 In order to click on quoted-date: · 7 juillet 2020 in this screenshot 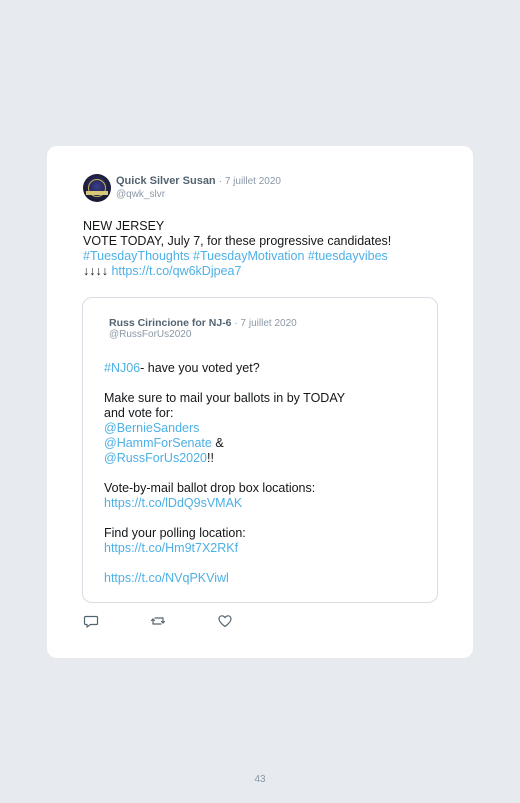, I will do `click(265, 323)`.